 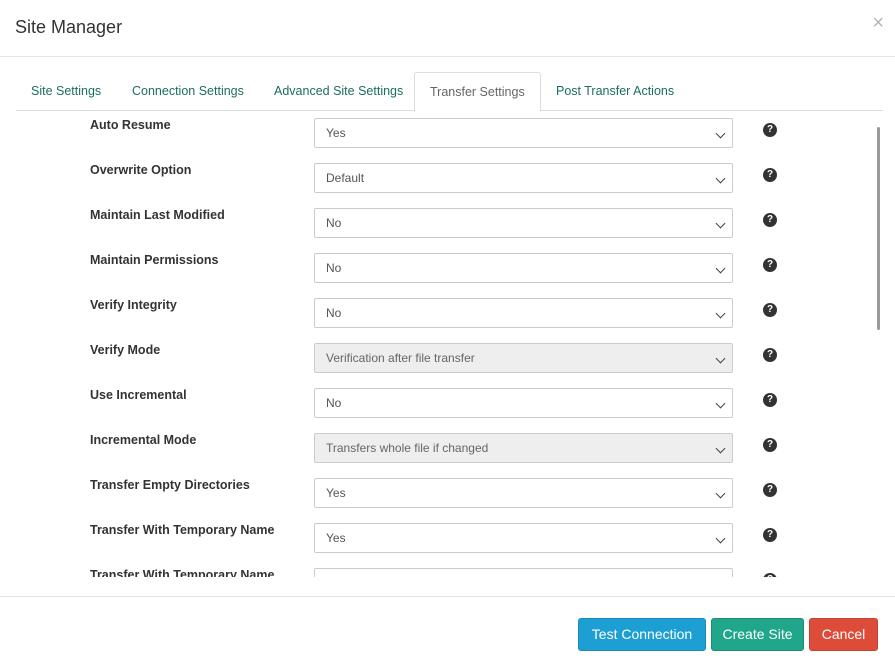 I want to click on tab-advanced-site-settings: Advanced Site Settings, so click(x=338, y=91).